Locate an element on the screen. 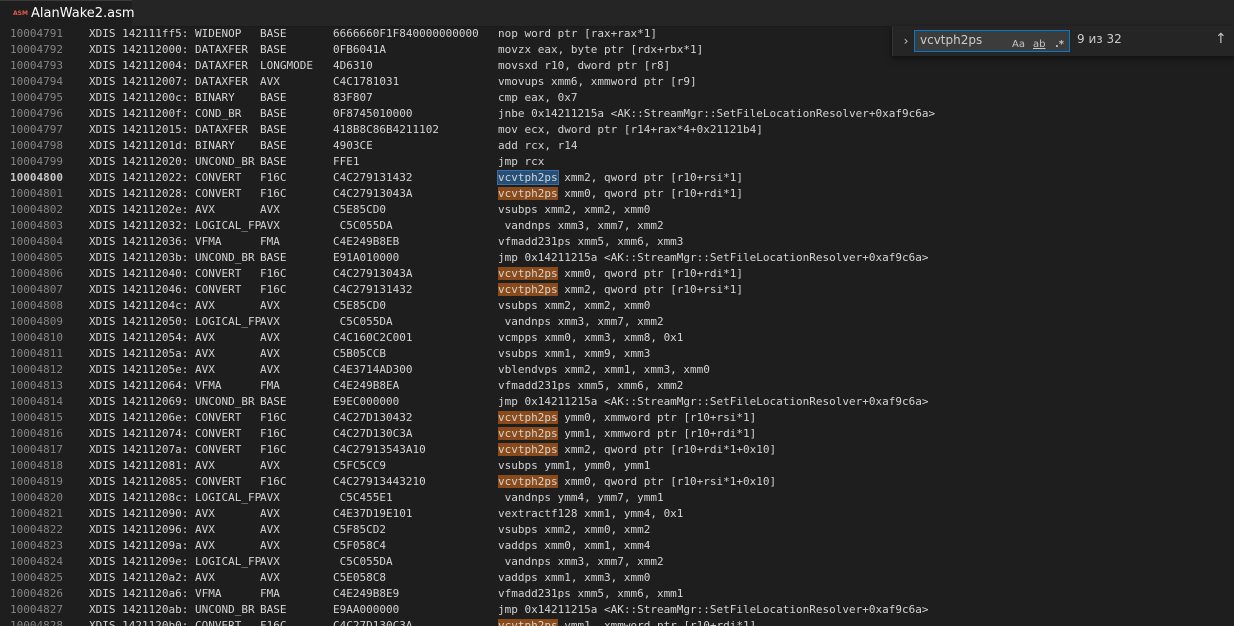 This screenshot has height=626, width=1234. editor-tab: ASM AlanWake2.asm is located at coordinates (67, 13).